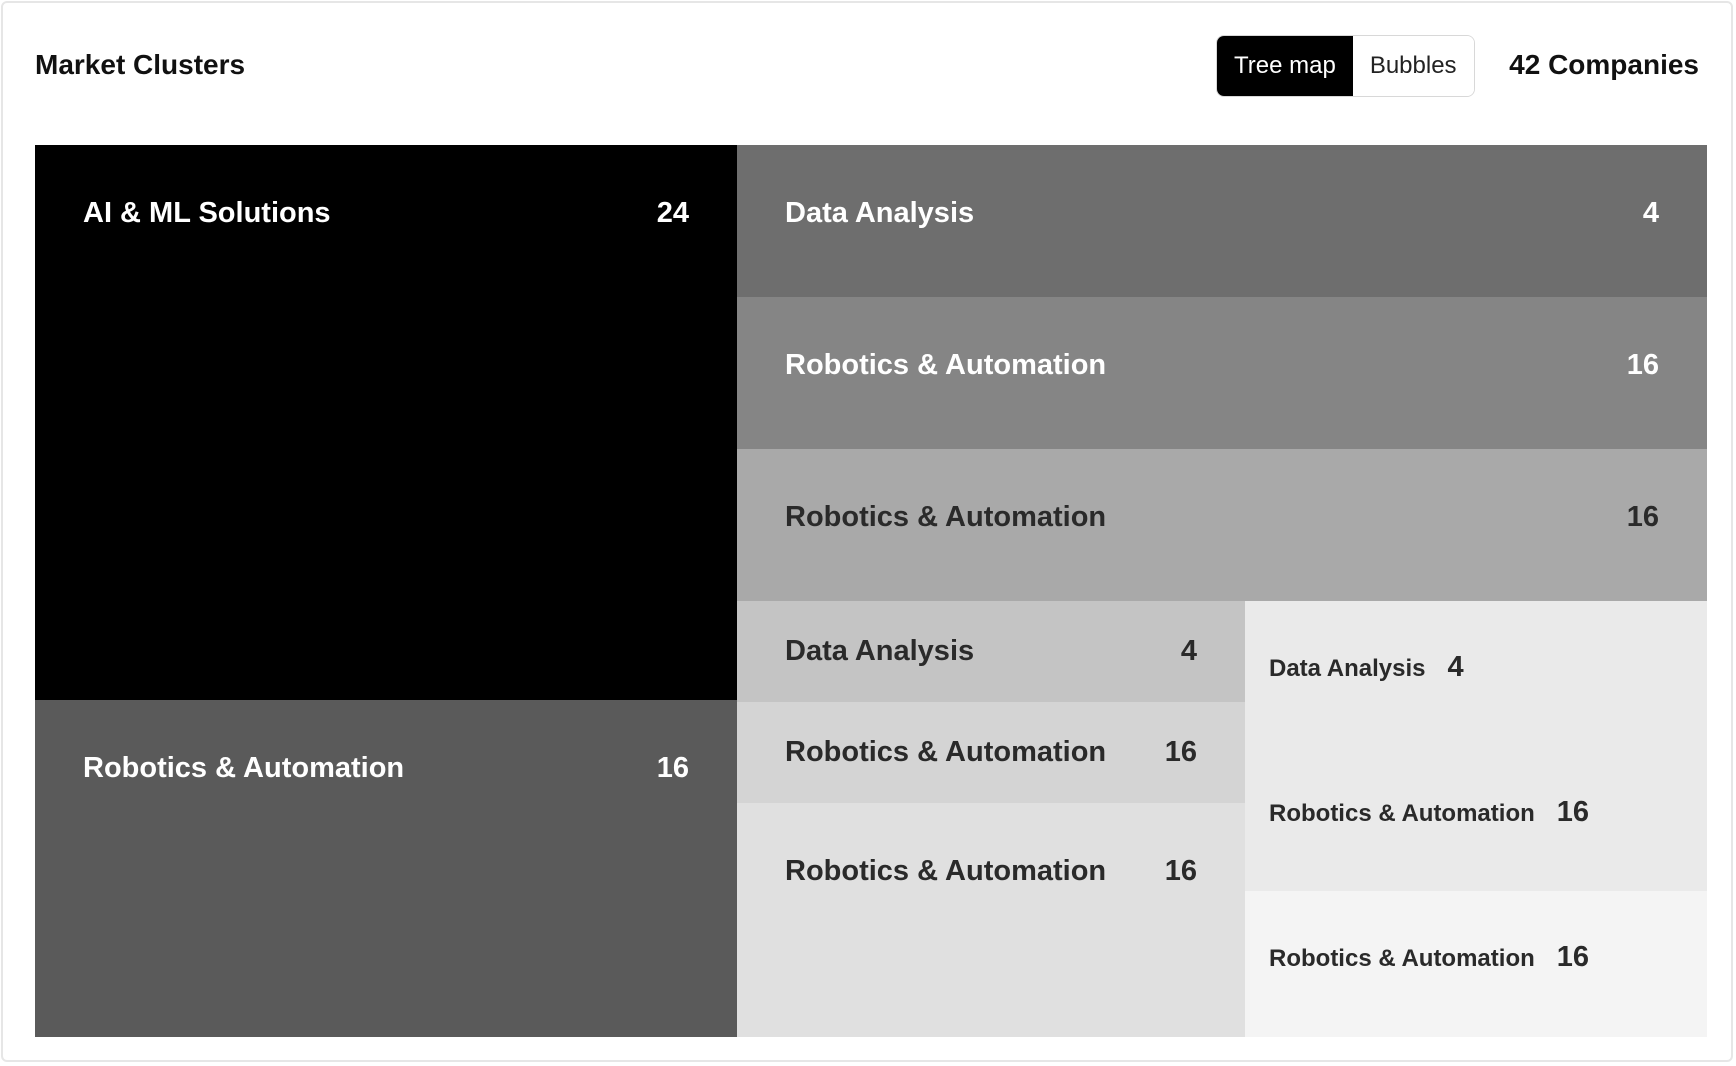 The width and height of the screenshot is (1736, 1066). What do you see at coordinates (1285, 66) in the screenshot?
I see `treemap-view-button: Tree map` at bounding box center [1285, 66].